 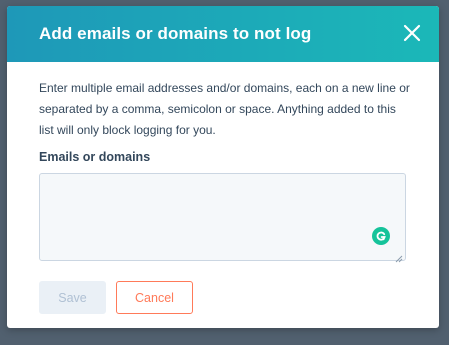 What do you see at coordinates (223, 297) in the screenshot?
I see `dialog-footer: Save Cancel` at bounding box center [223, 297].